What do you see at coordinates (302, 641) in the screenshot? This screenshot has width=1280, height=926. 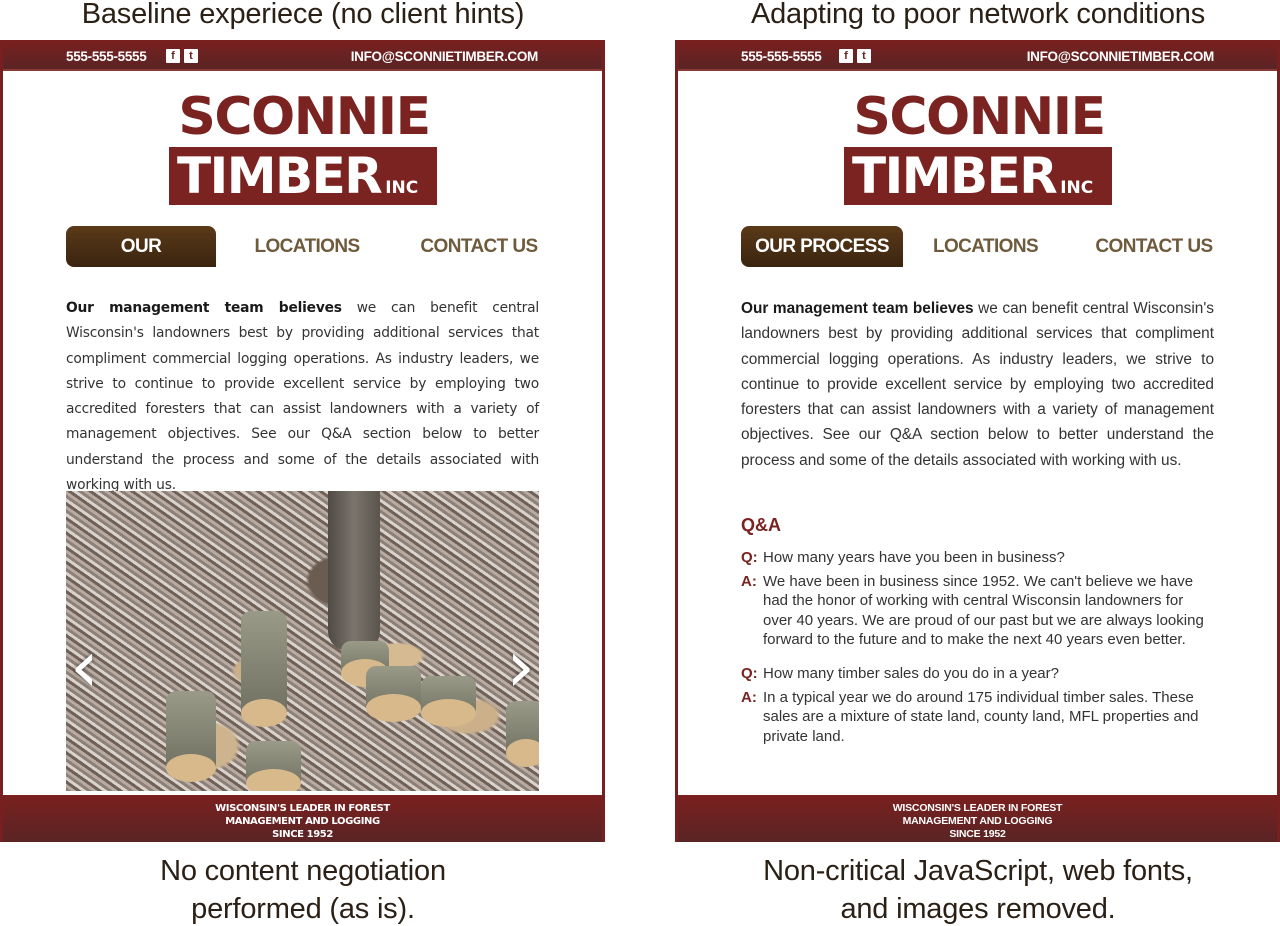 I see `logging-photo-carousel: ‹ ›` at bounding box center [302, 641].